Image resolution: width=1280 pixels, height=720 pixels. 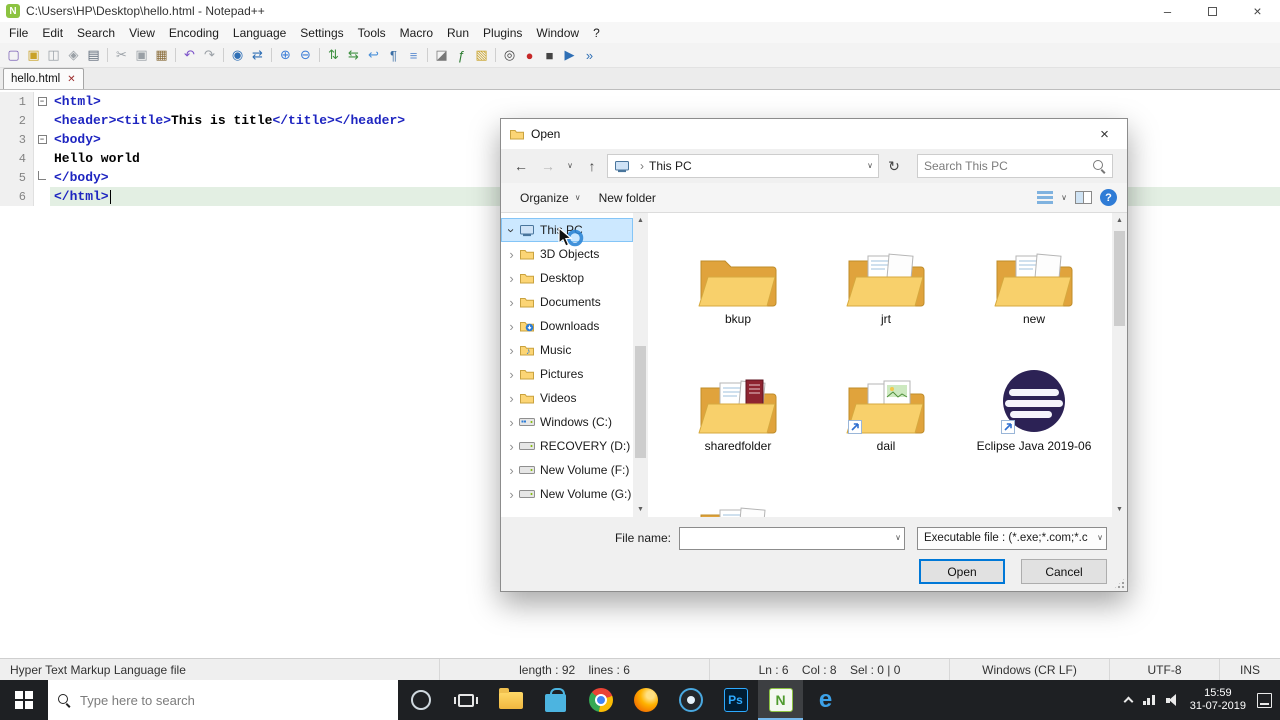 What do you see at coordinates (549, 55) in the screenshot?
I see `stop-macro-icon: ■` at bounding box center [549, 55].